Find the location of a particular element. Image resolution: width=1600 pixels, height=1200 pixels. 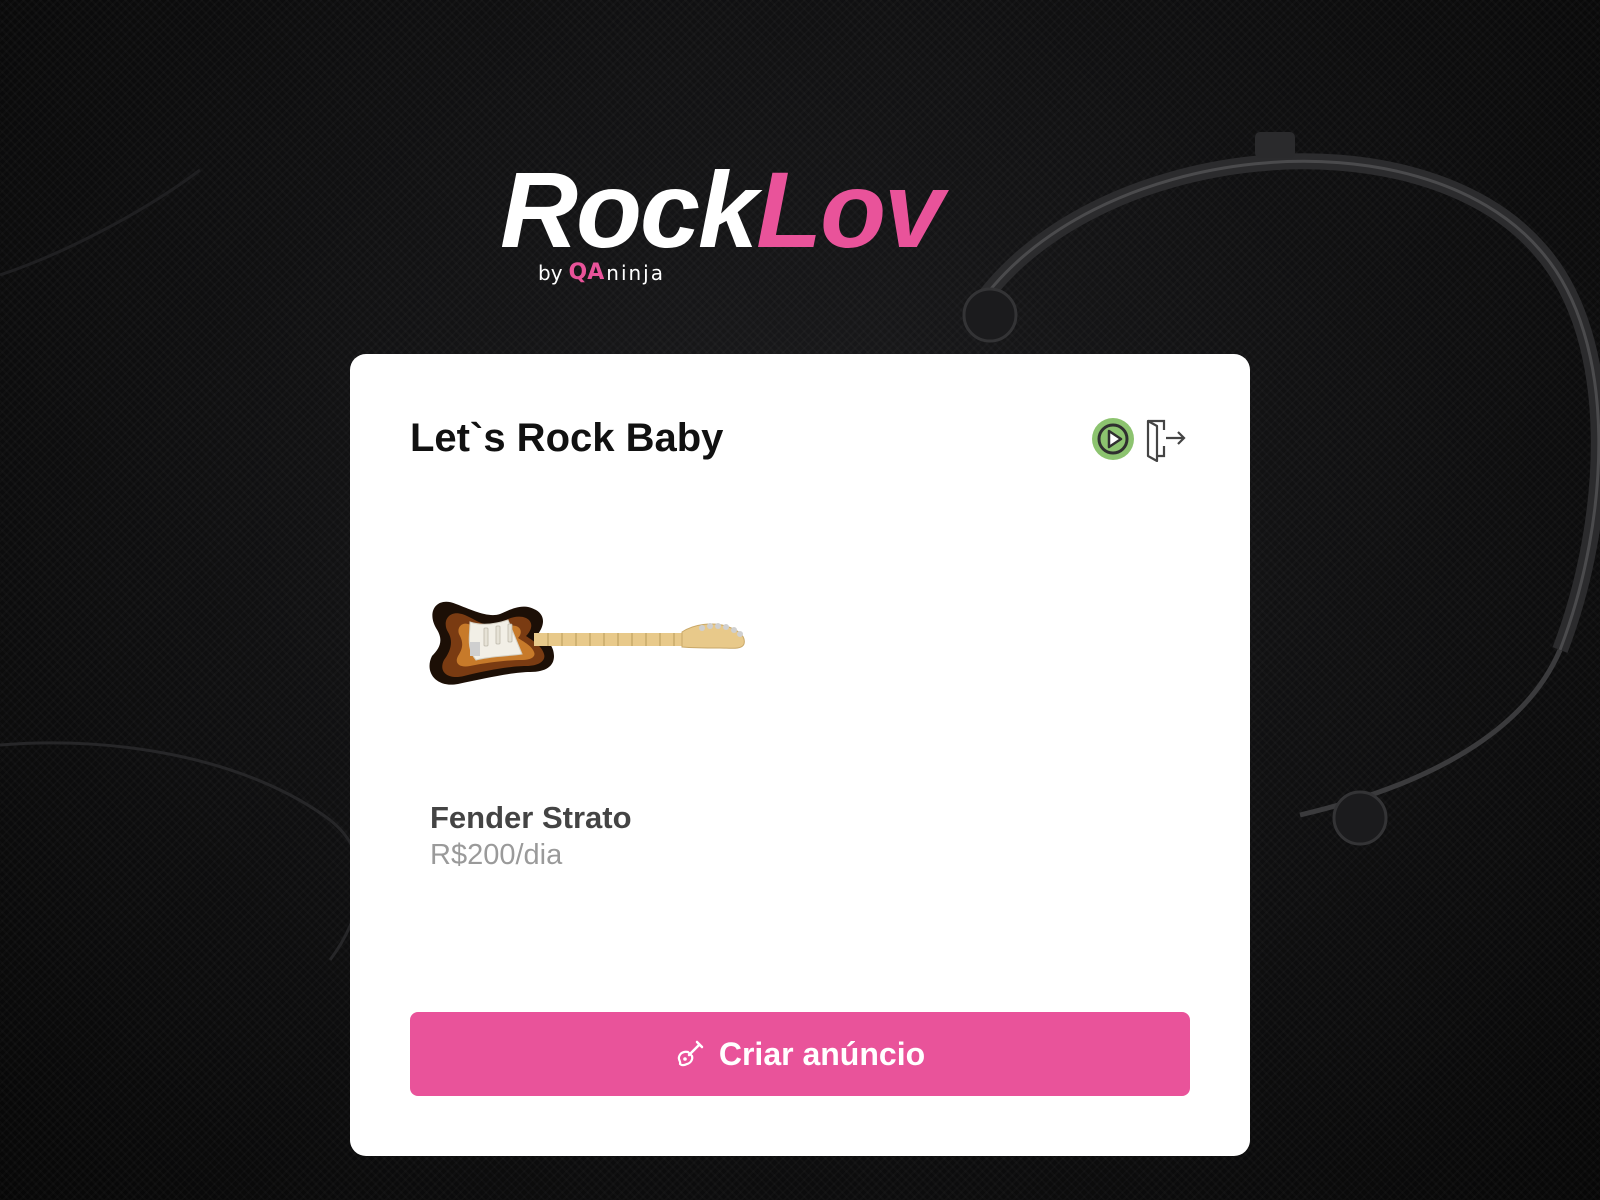

logo-ninja-text: ninja is located at coordinates (635, 273).